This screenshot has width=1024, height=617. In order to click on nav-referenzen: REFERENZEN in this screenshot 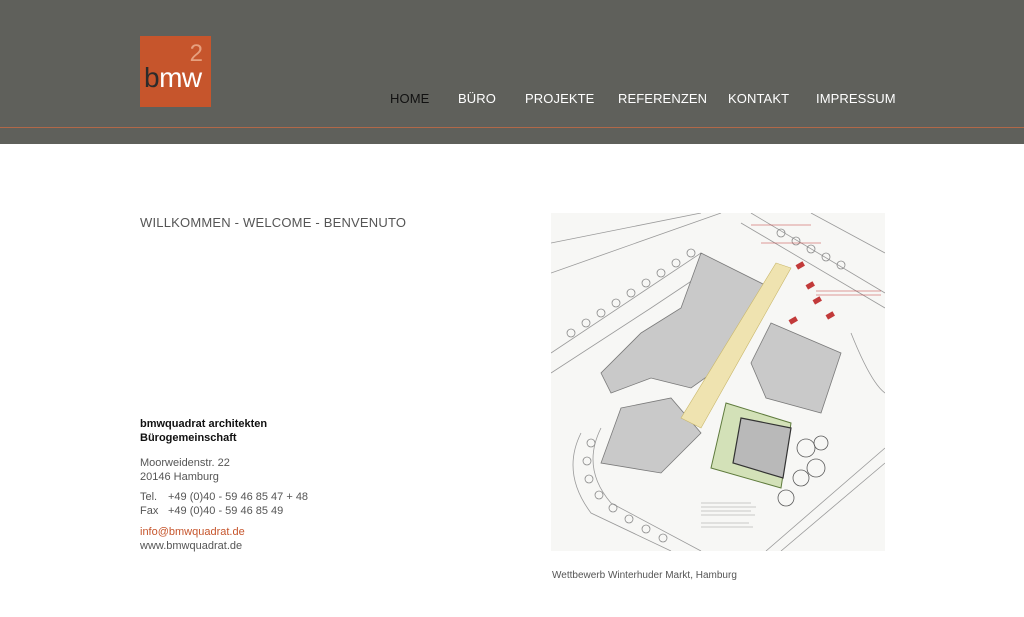, I will do `click(662, 98)`.